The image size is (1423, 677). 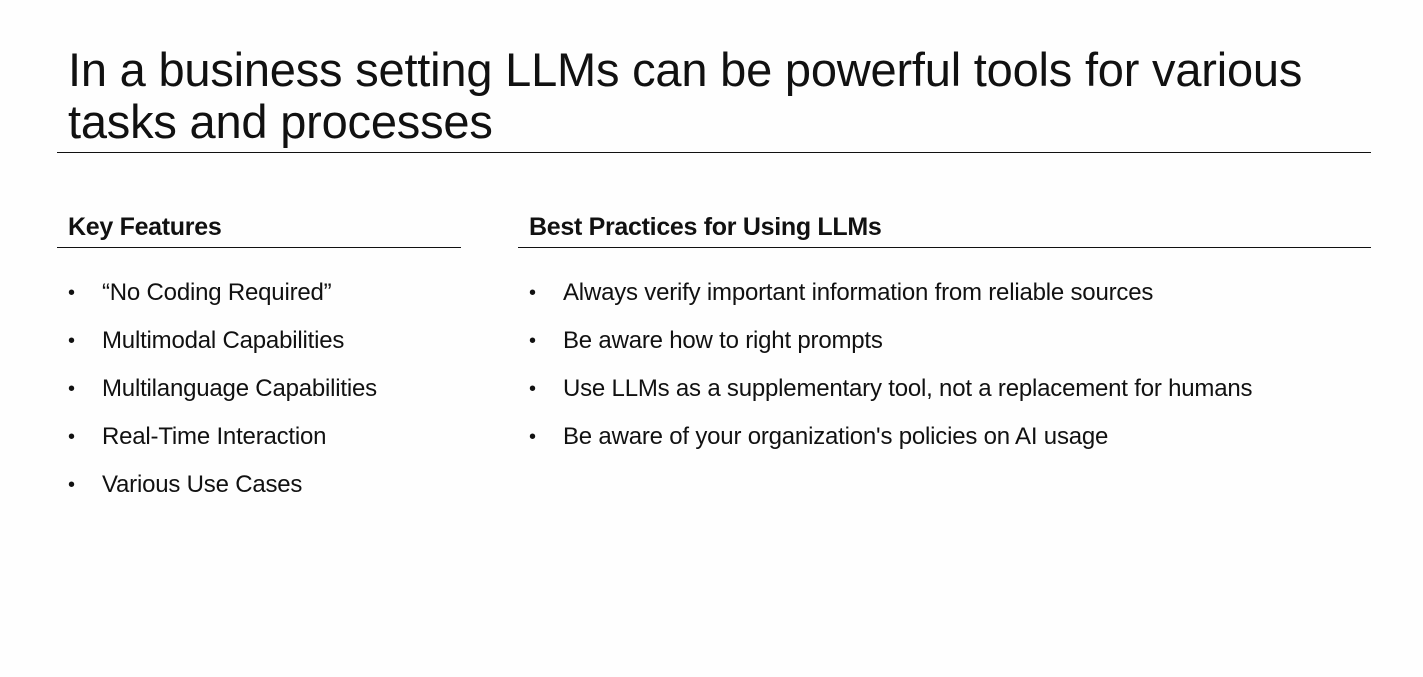 What do you see at coordinates (145, 227) in the screenshot?
I see `key-features-heading: Key Features` at bounding box center [145, 227].